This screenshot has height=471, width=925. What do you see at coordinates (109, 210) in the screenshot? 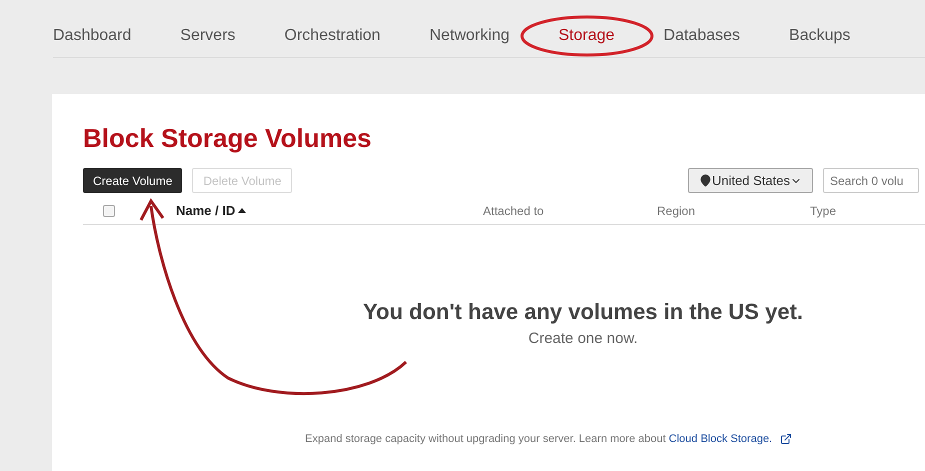
I see `select-all-checkbox` at bounding box center [109, 210].